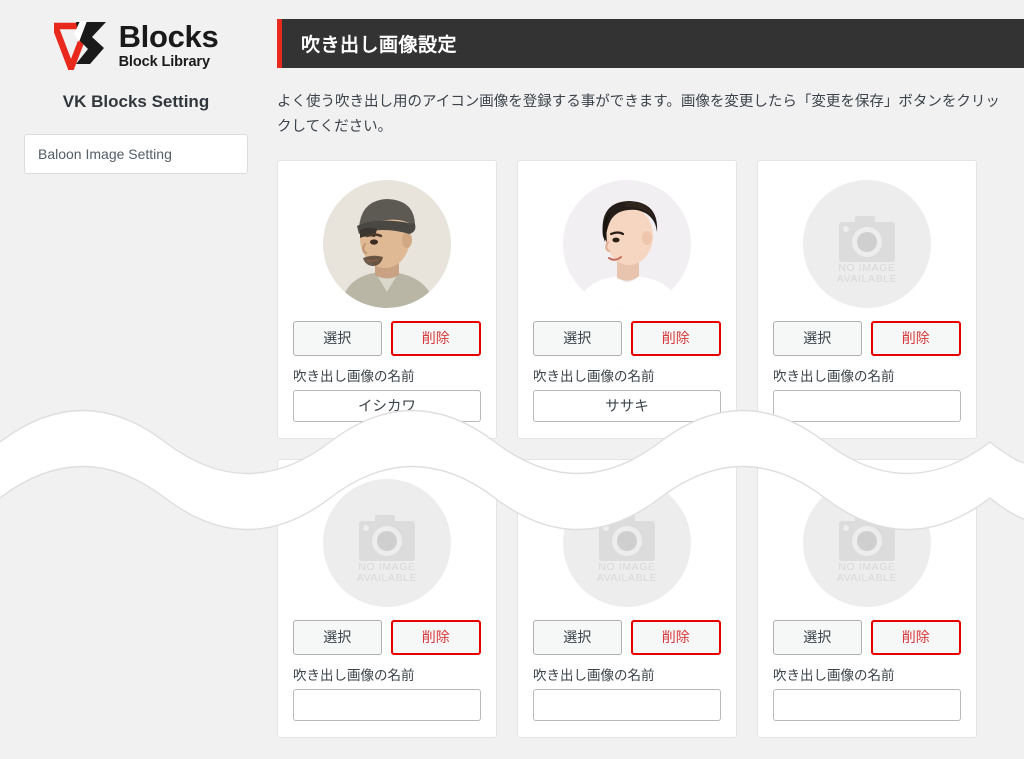 This screenshot has height=759, width=1024. I want to click on sidebar-nav: Baloon Image Setting, so click(136, 154).